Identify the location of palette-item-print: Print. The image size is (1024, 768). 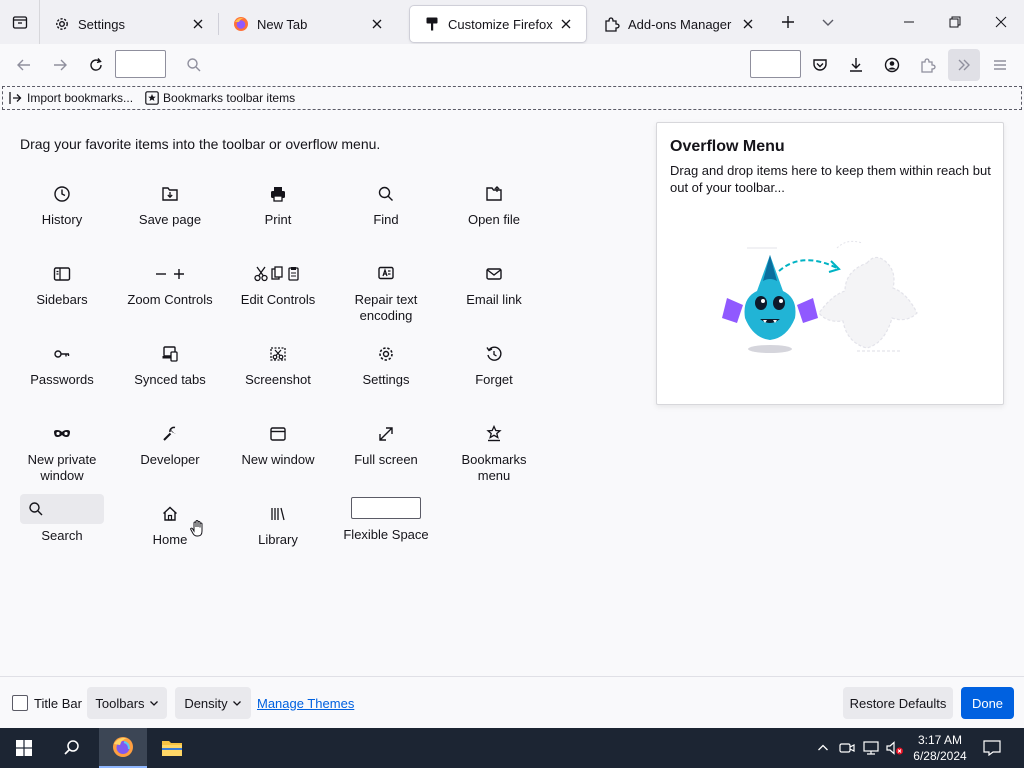
(278, 205).